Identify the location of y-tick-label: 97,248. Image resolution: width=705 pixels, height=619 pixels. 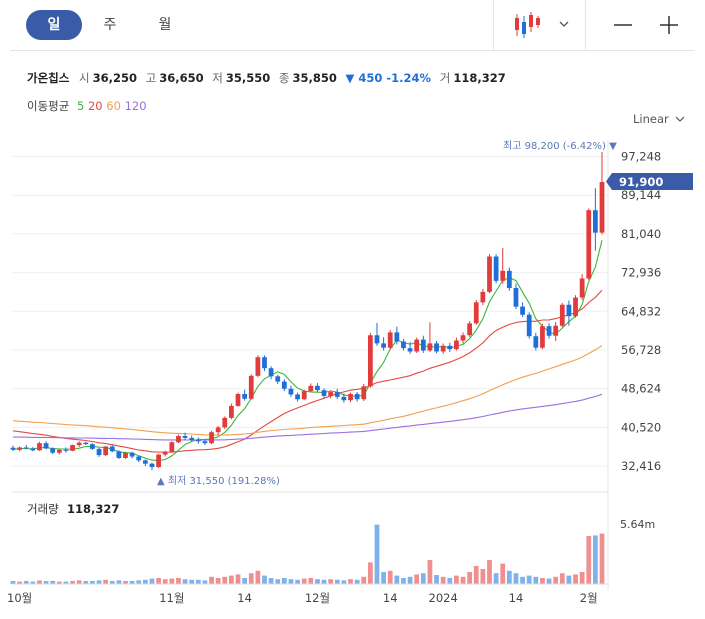
(641, 157).